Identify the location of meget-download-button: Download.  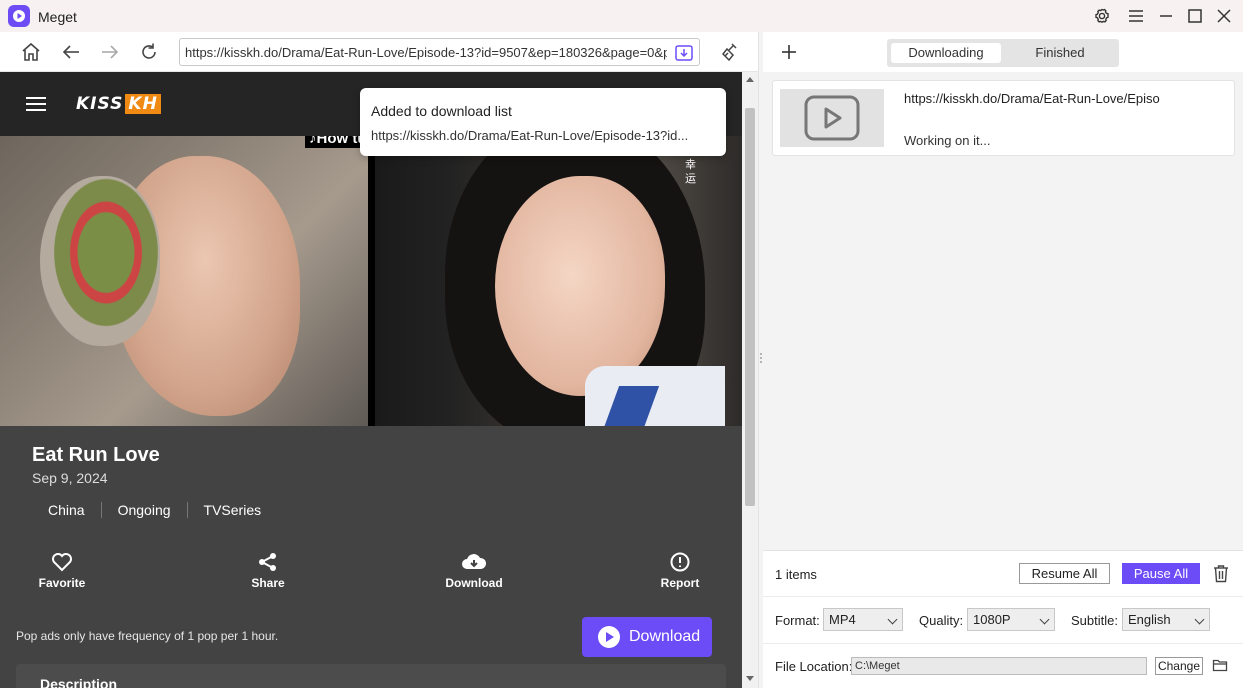
(647, 637).